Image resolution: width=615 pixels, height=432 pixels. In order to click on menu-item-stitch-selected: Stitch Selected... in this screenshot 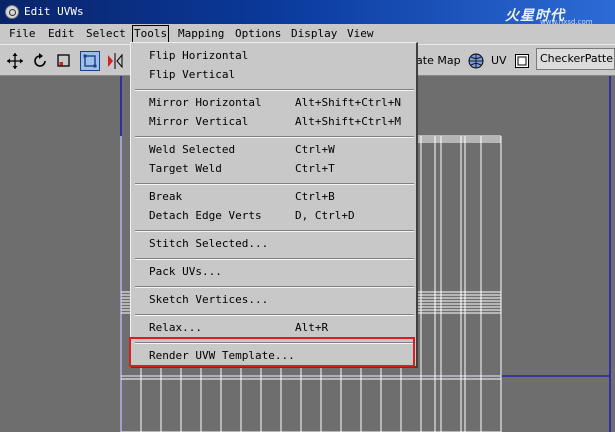, I will do `click(273, 244)`.